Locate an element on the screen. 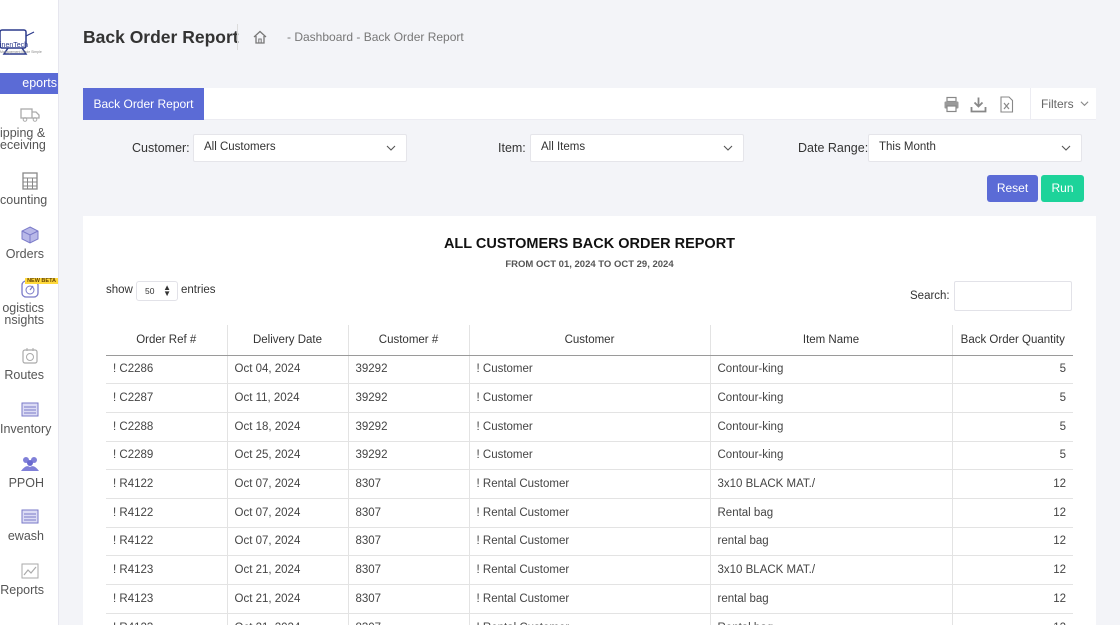 This screenshot has width=1120, height=625. entries-select: 50 ▲ ▼ is located at coordinates (157, 291).